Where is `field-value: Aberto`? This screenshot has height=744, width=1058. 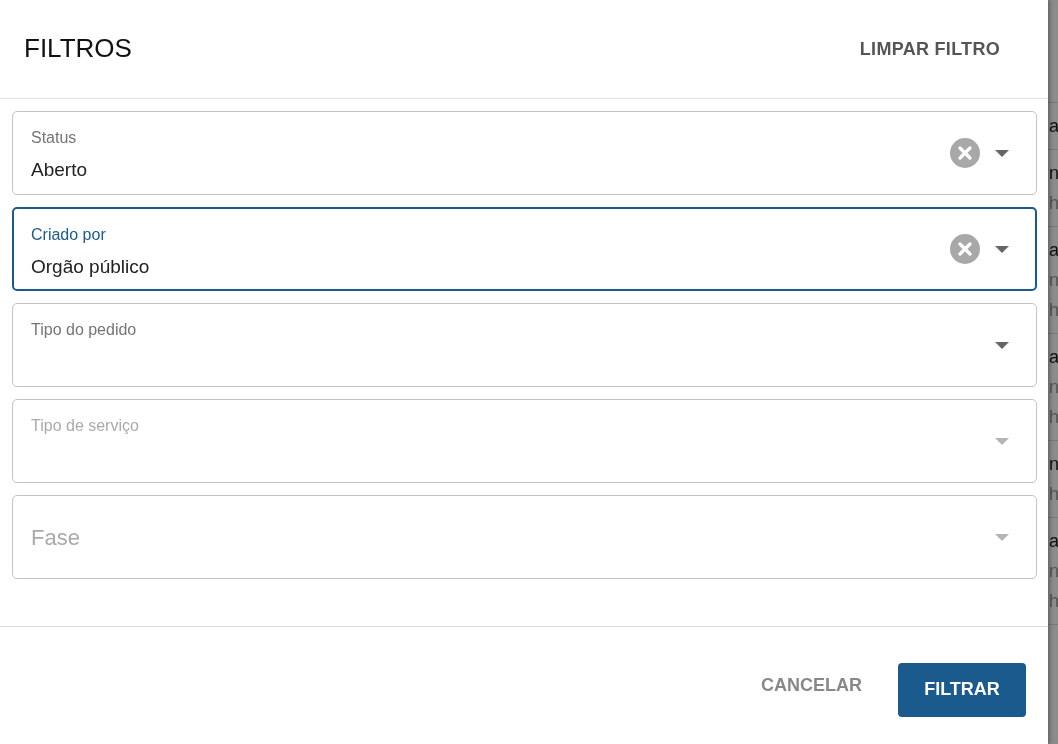 field-value: Aberto is located at coordinates (59, 170).